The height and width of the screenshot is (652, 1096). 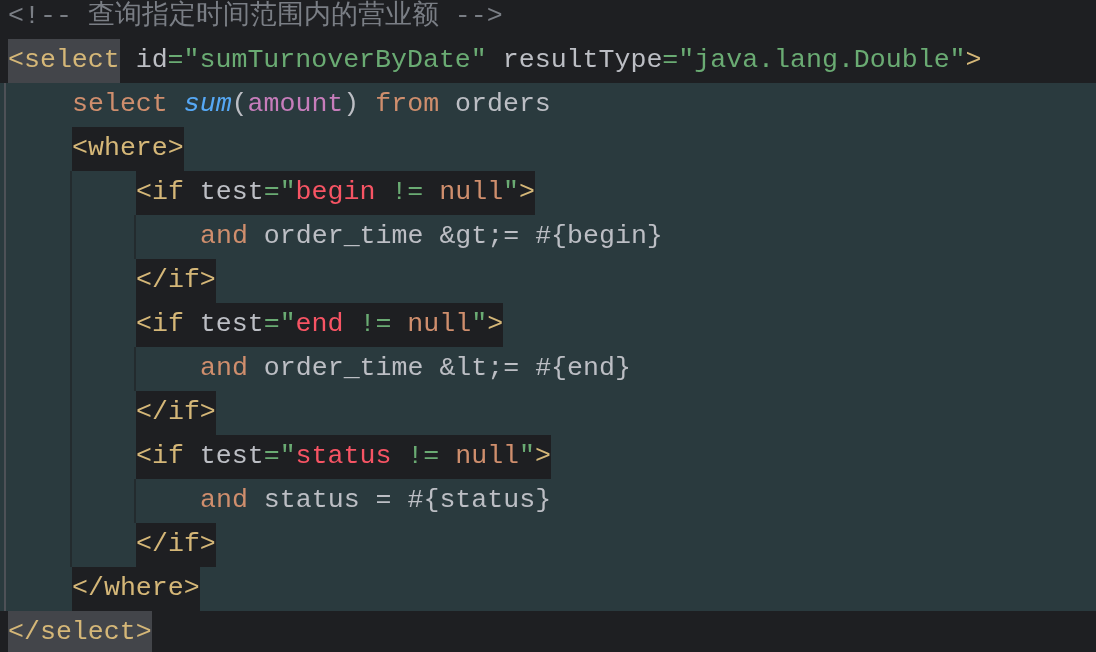 I want to click on column-name: amount, so click(x=295, y=105).